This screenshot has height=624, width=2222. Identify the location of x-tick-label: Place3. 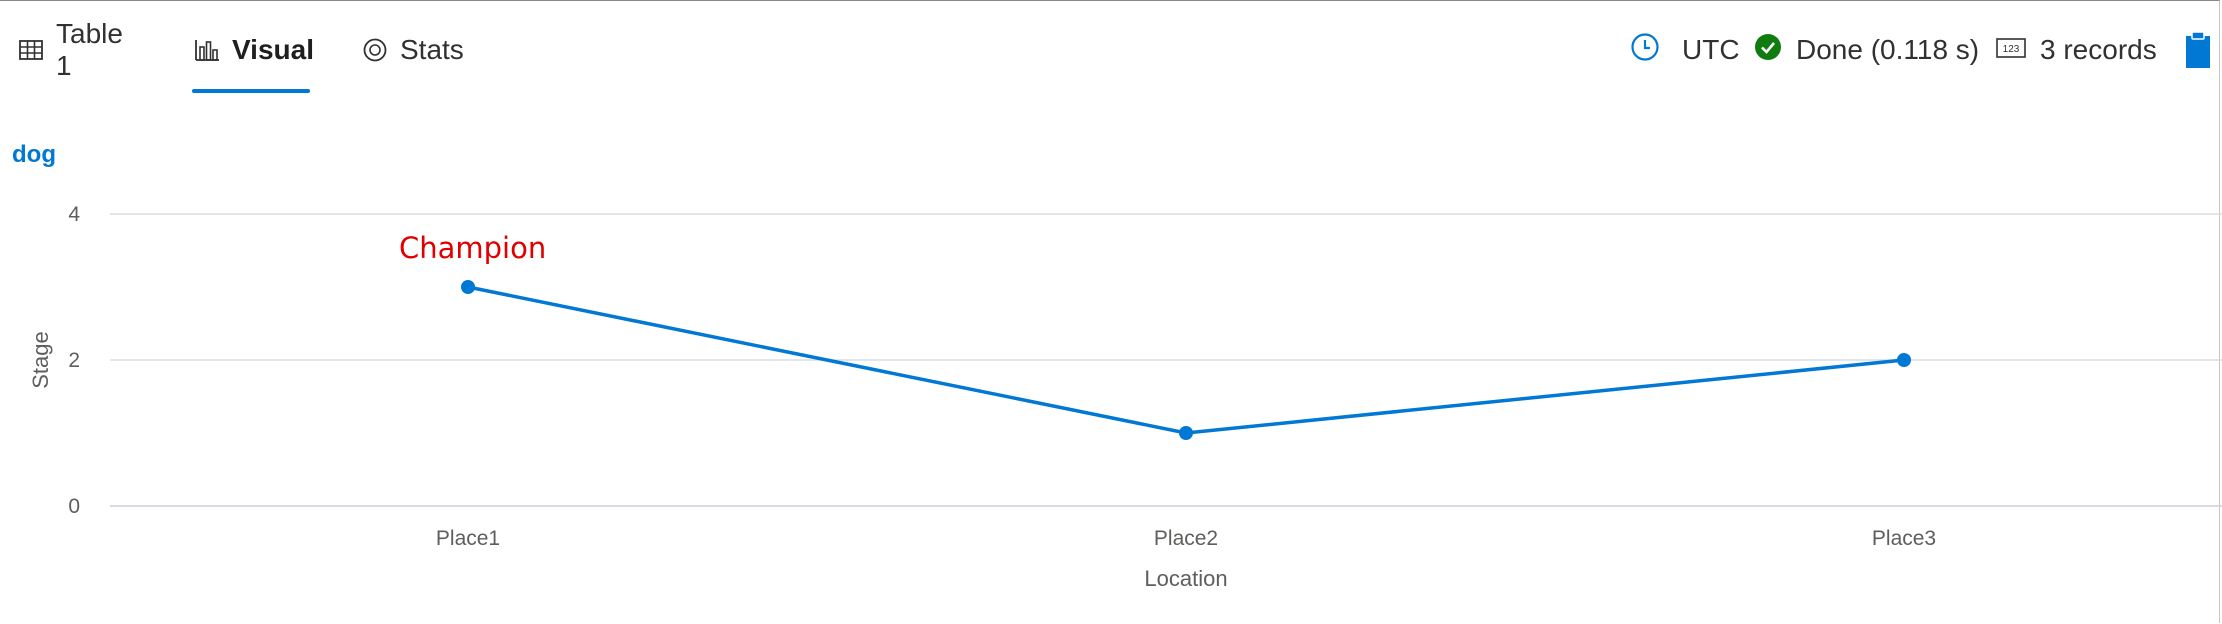
(1904, 538).